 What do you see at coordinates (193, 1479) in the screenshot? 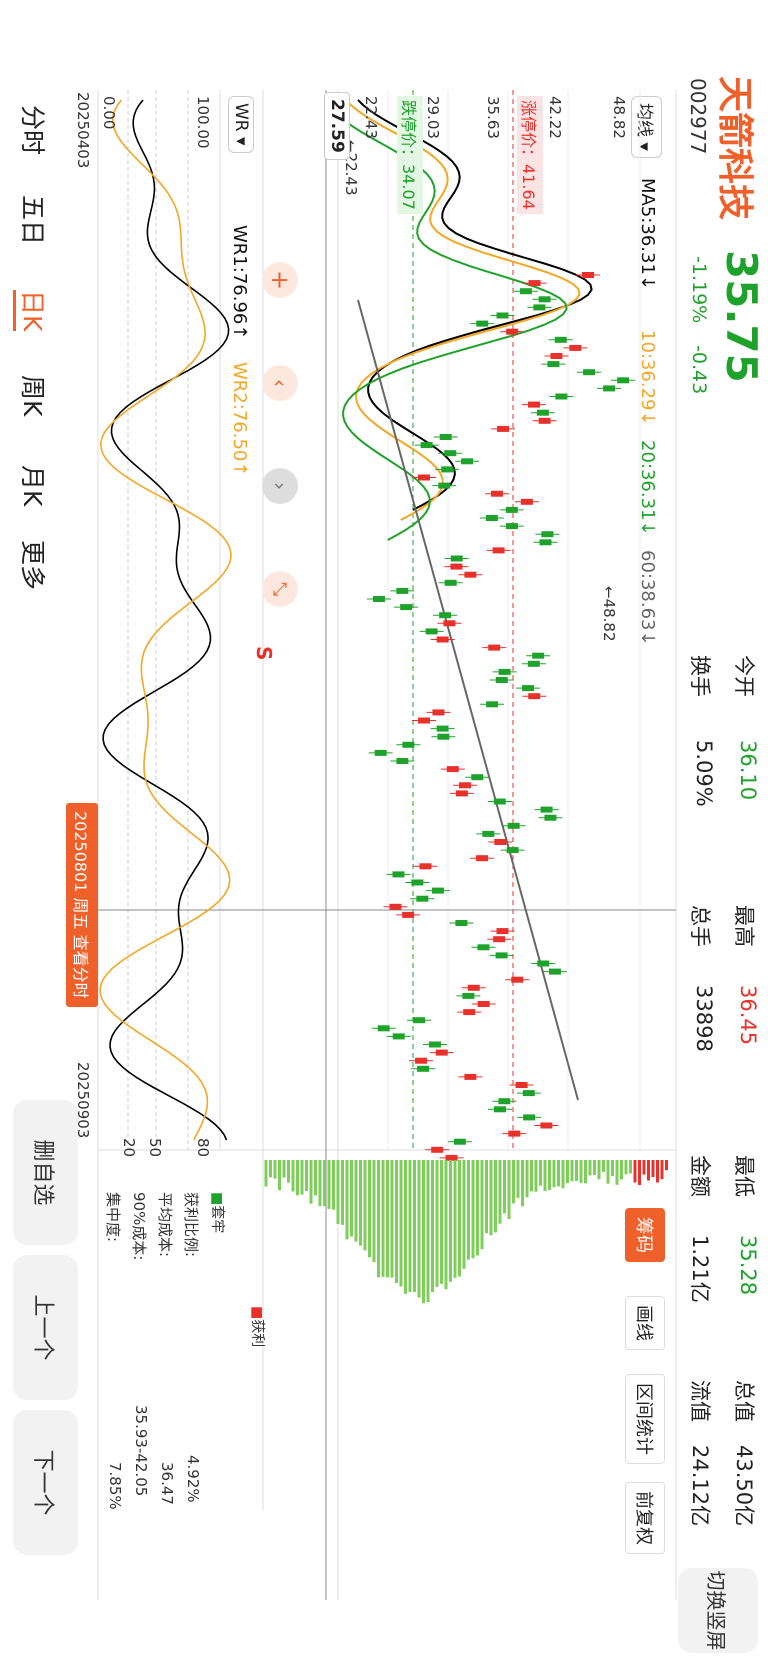
I see `chip-profit-ratio-value: 4.92%` at bounding box center [193, 1479].